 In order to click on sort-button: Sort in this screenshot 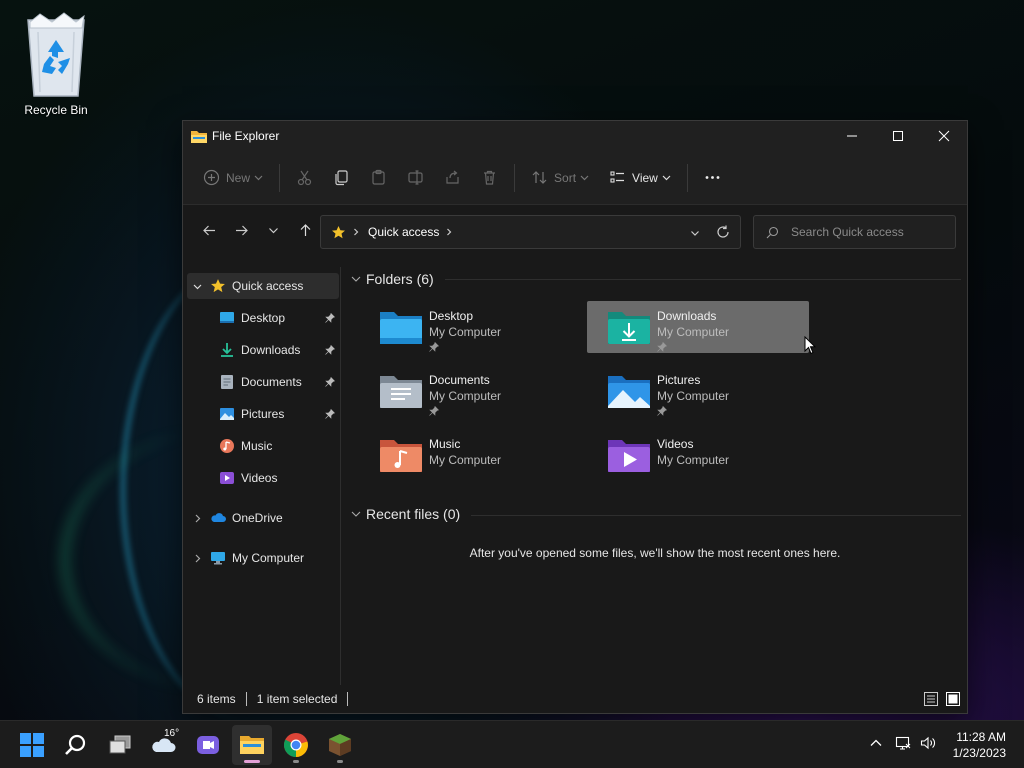, I will do `click(560, 178)`.